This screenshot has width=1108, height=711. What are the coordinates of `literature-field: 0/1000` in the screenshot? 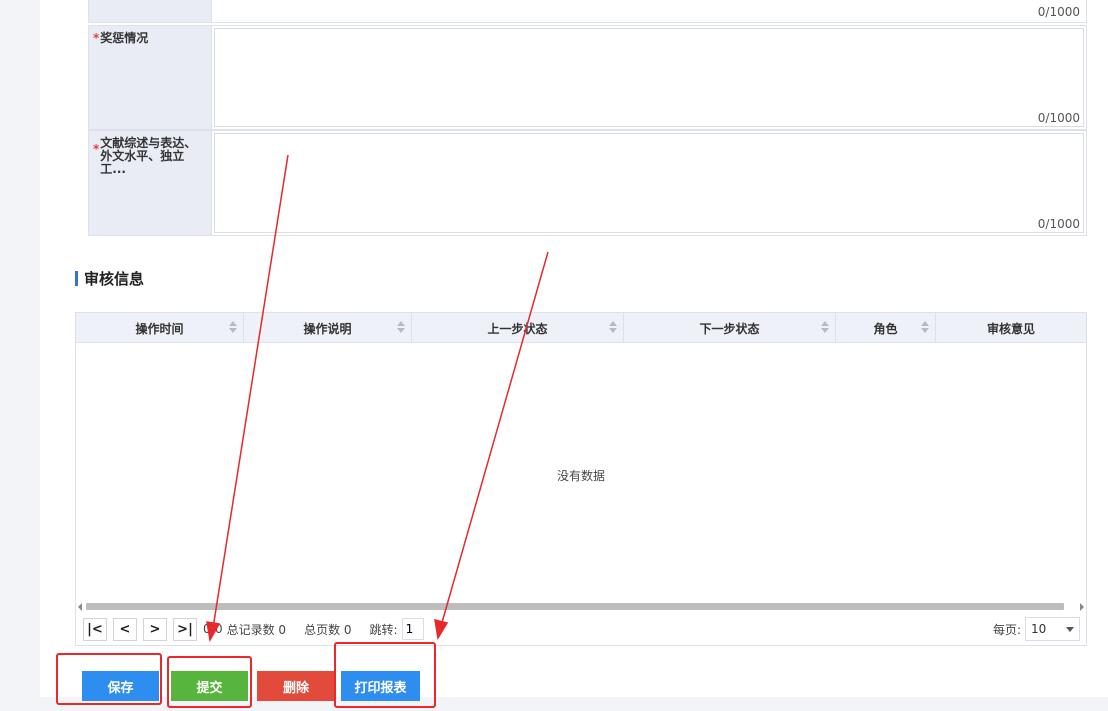 It's located at (649, 183).